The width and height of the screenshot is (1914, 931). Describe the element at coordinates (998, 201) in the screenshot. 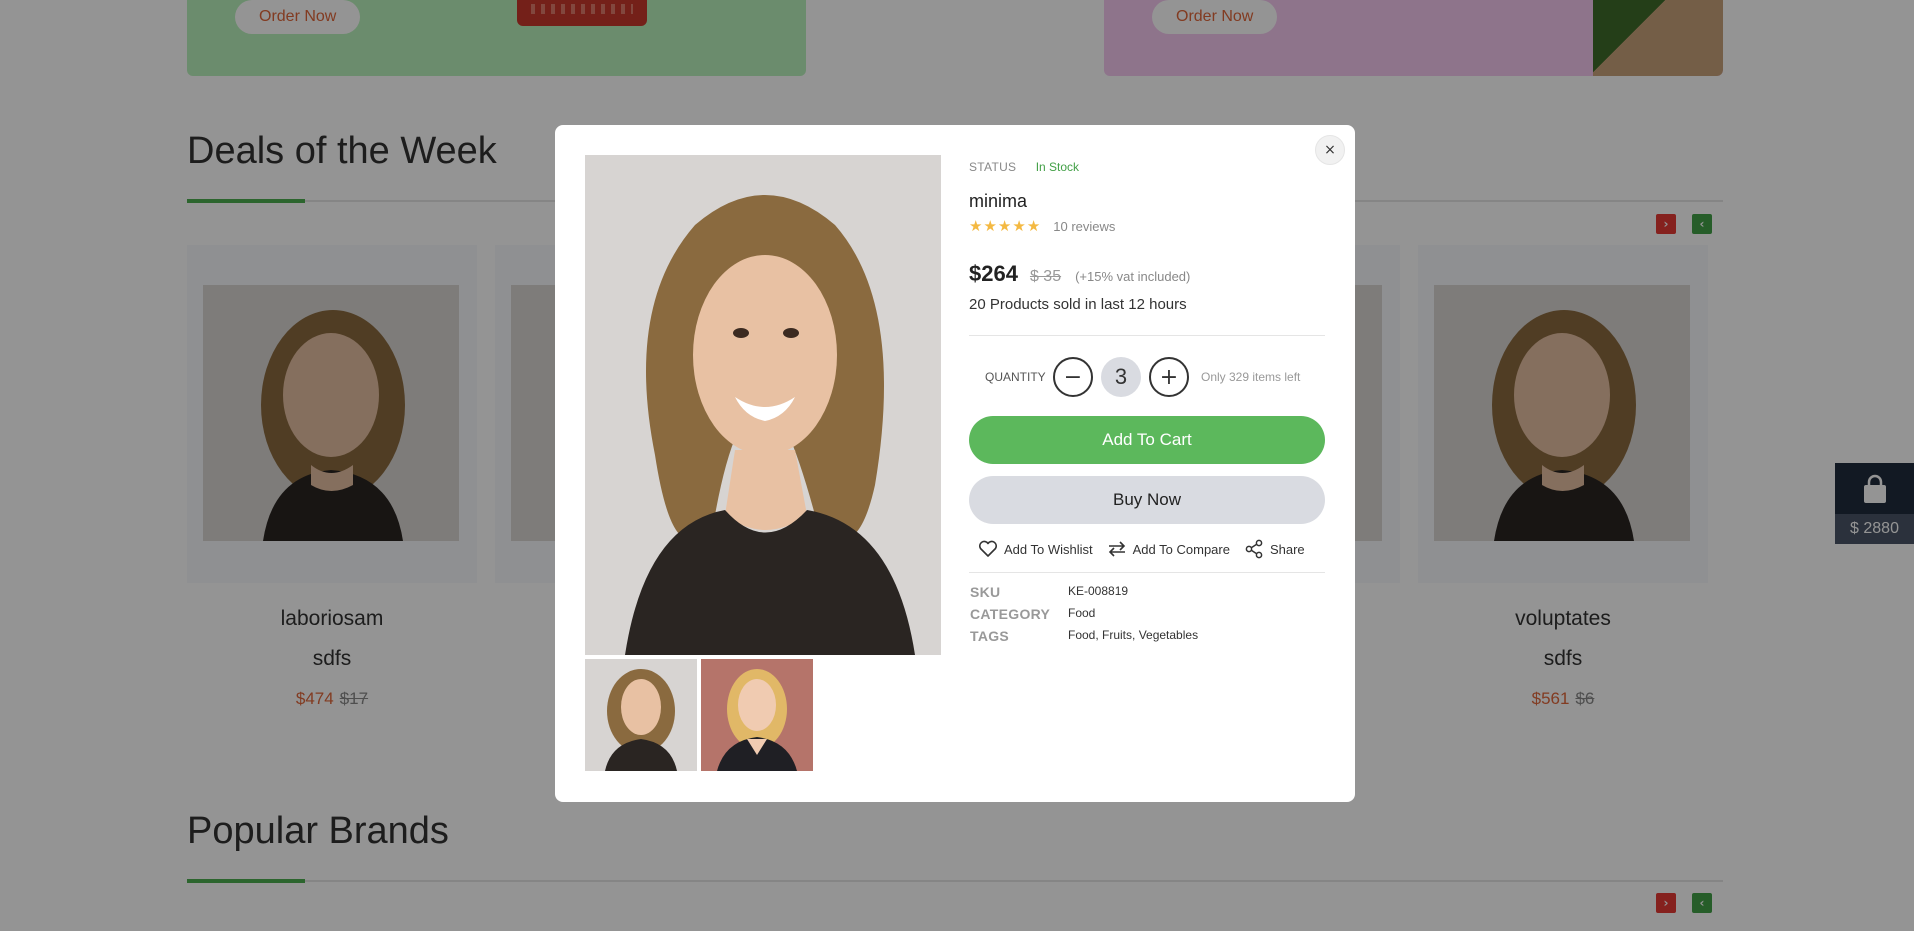

I see `product-title: minima` at that location.